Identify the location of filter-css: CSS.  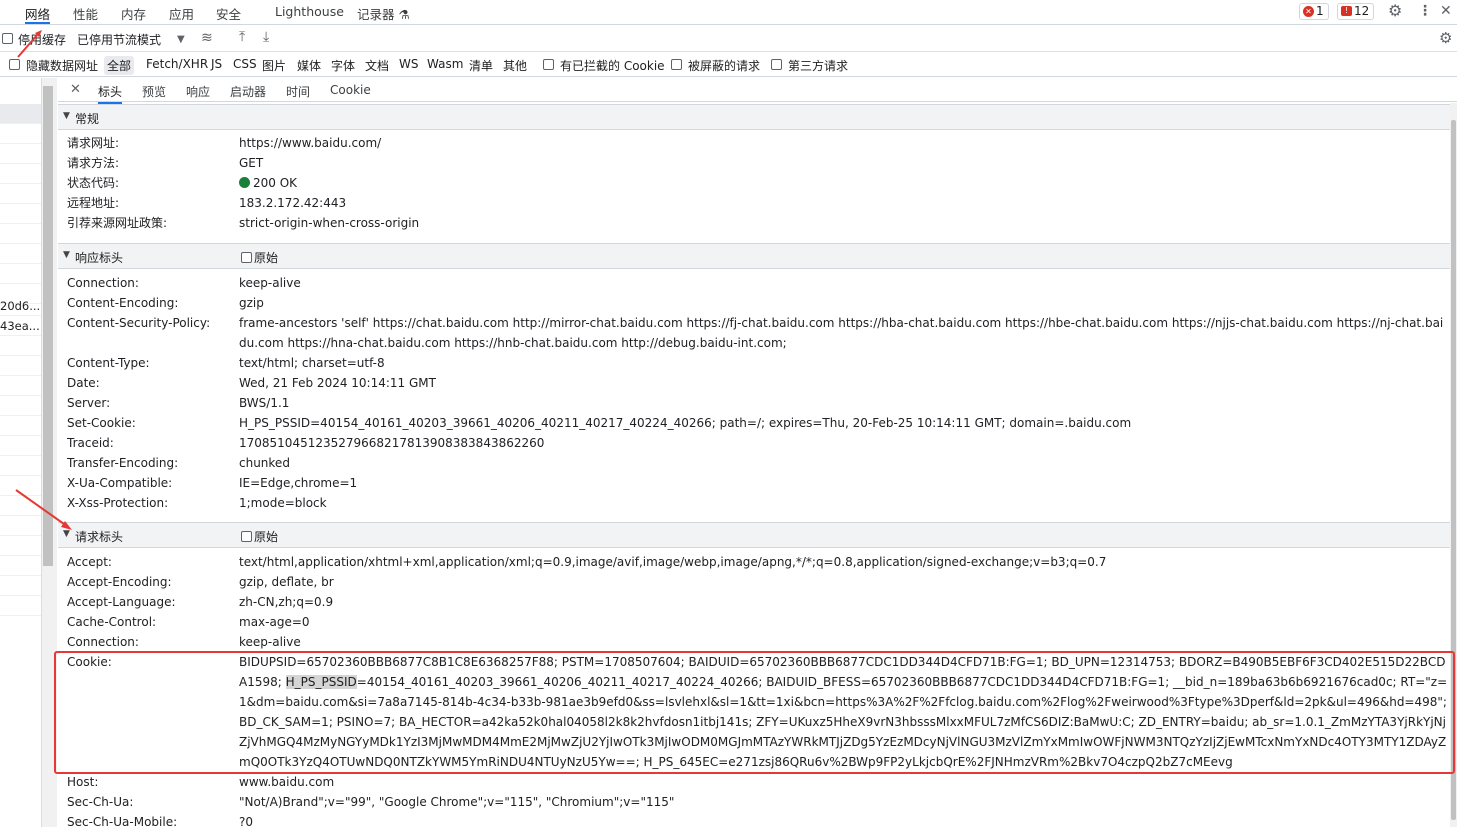
(245, 64).